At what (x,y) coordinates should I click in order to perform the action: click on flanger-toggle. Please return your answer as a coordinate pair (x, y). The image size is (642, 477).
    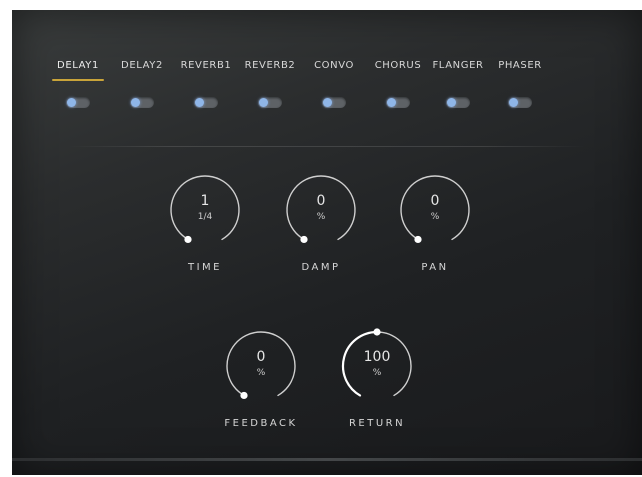
    Looking at the image, I should click on (458, 102).